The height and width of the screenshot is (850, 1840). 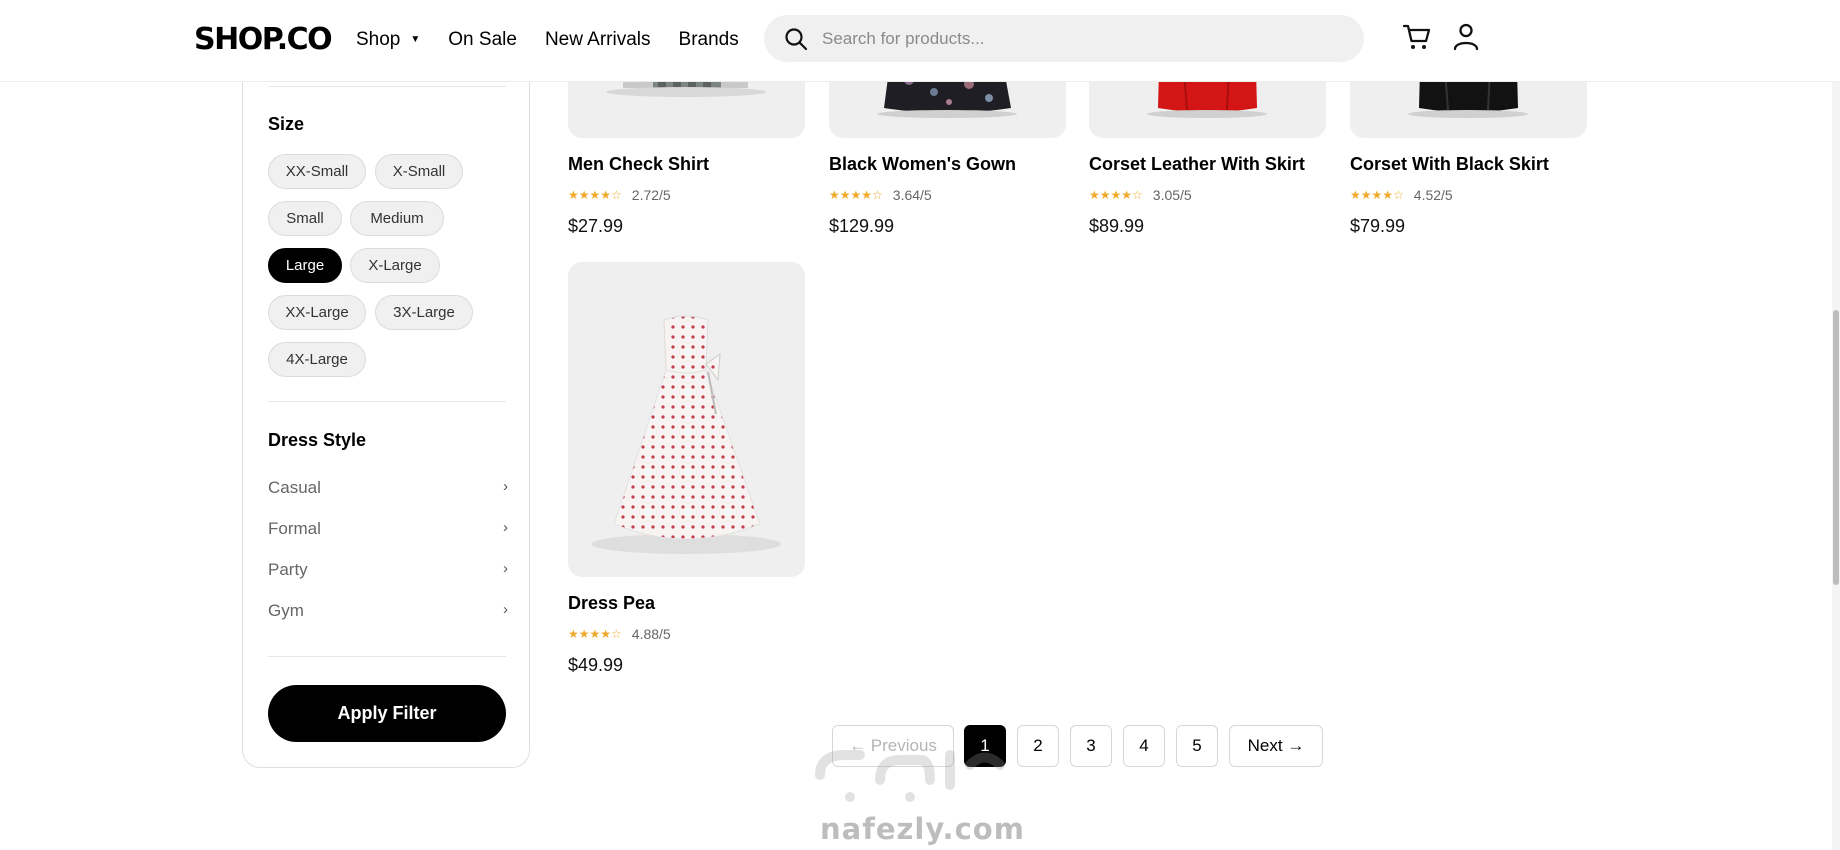 What do you see at coordinates (1417, 37) in the screenshot?
I see `cart-icon` at bounding box center [1417, 37].